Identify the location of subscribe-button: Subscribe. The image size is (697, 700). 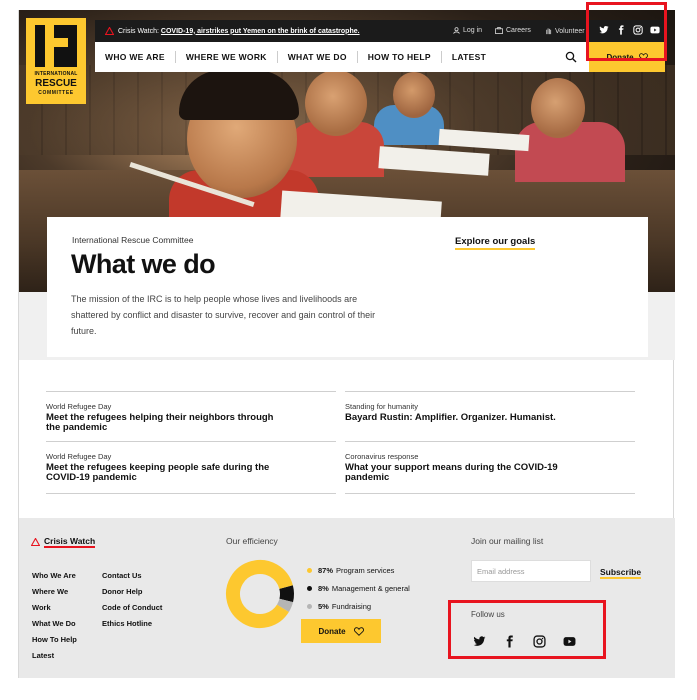
(621, 573).